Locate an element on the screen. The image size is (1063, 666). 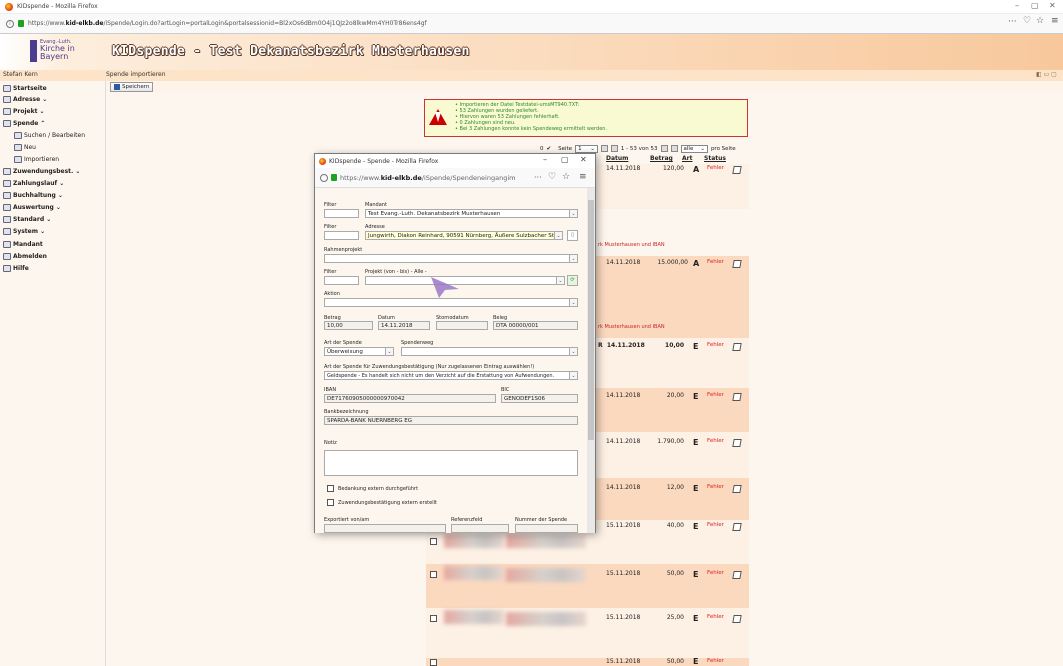
projekt-filter-input is located at coordinates (341, 280).